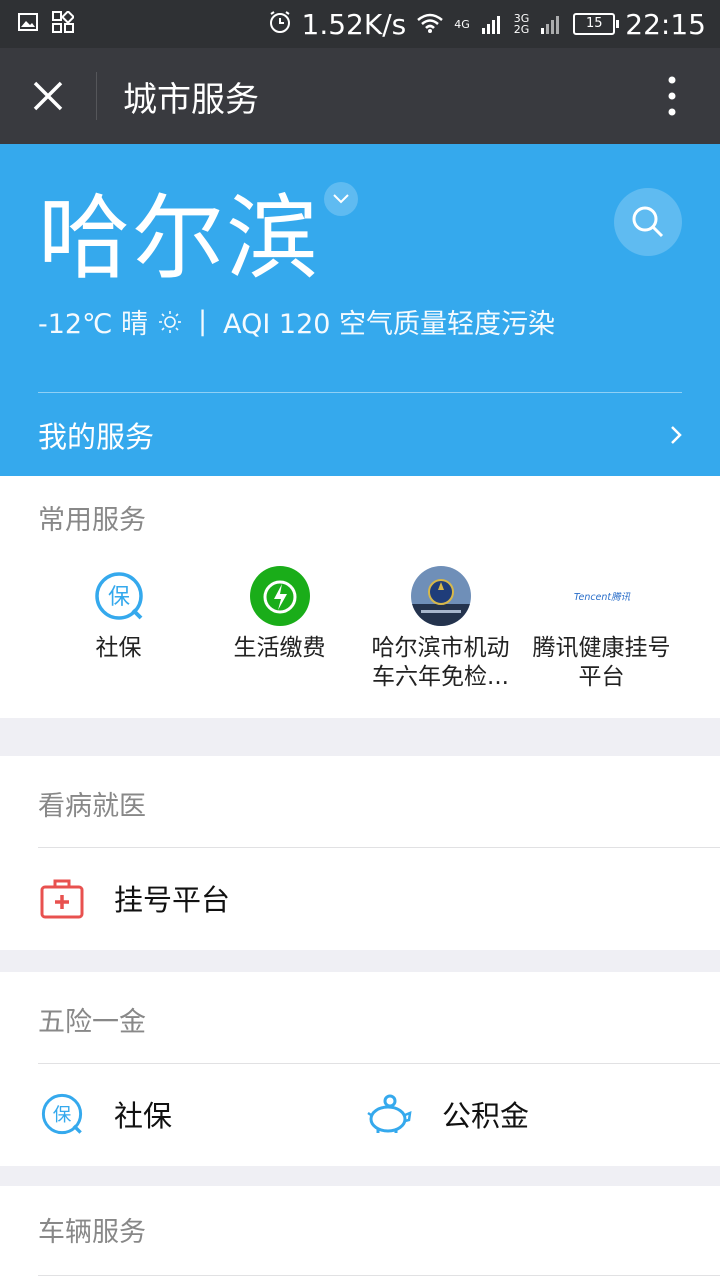 Image resolution: width=720 pixels, height=1280 pixels. Describe the element at coordinates (360, 1233) in the screenshot. I see `vehicle-section: 车辆服务` at that location.